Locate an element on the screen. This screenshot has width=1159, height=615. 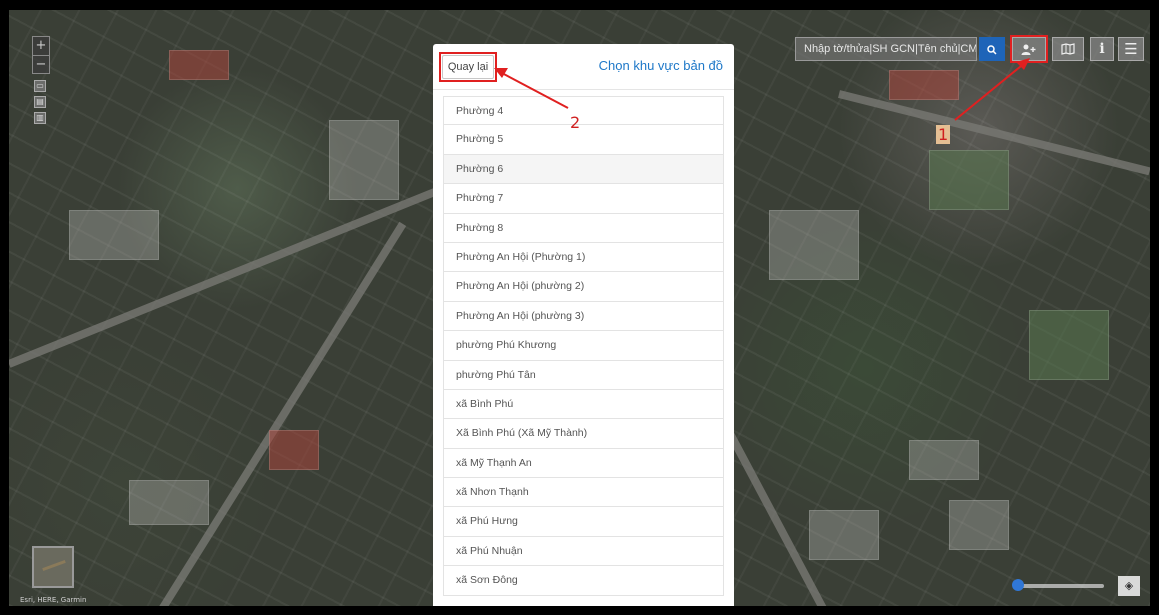
map-attribution: Esri, HERE, Garmin is located at coordinates (53, 600).